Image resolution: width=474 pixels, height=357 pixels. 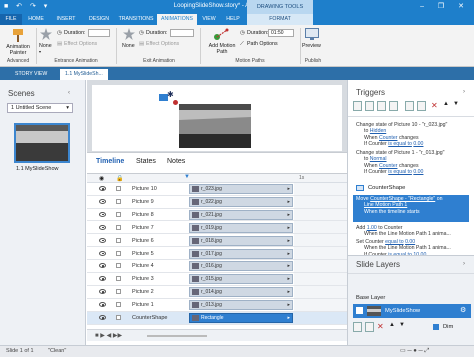 What do you see at coordinates (241, 318) in the screenshot?
I see `timeline-bar: Rectangle ▸` at bounding box center [241, 318].